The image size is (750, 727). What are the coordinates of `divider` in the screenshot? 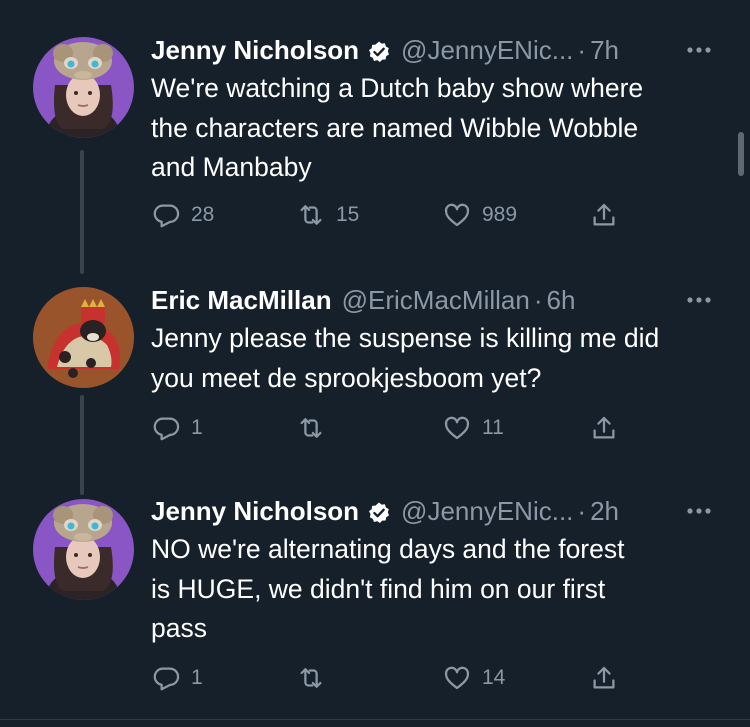 It's located at (375, 719).